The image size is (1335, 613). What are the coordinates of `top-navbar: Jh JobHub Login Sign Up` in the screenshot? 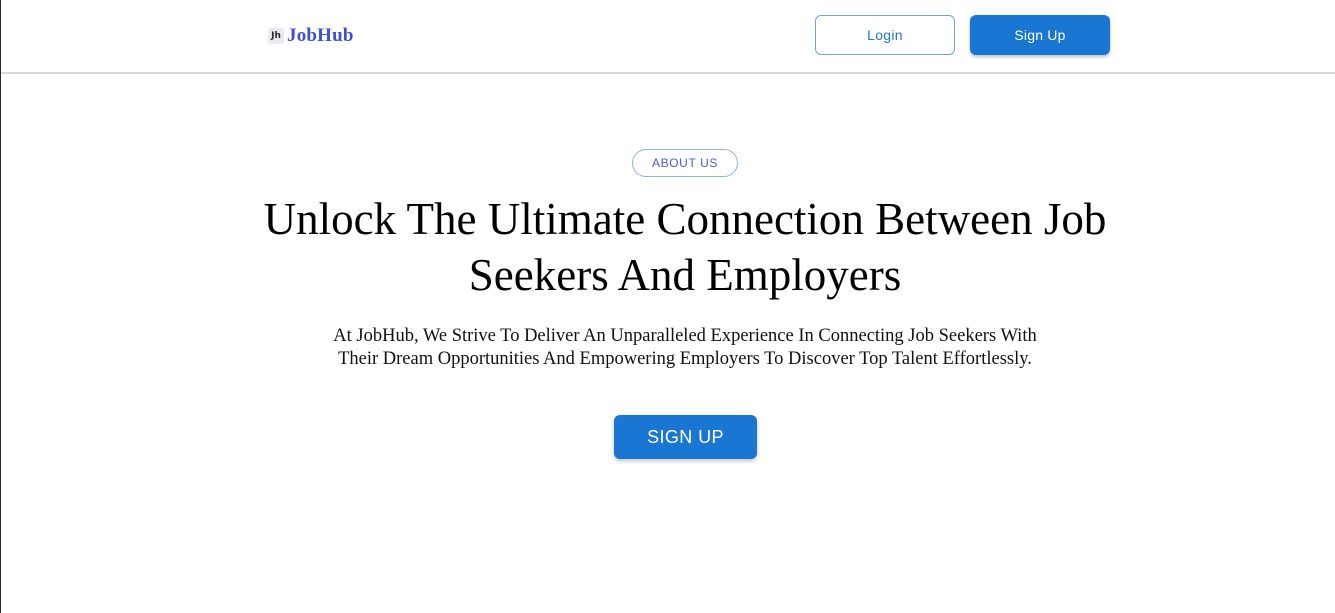 It's located at (668, 37).